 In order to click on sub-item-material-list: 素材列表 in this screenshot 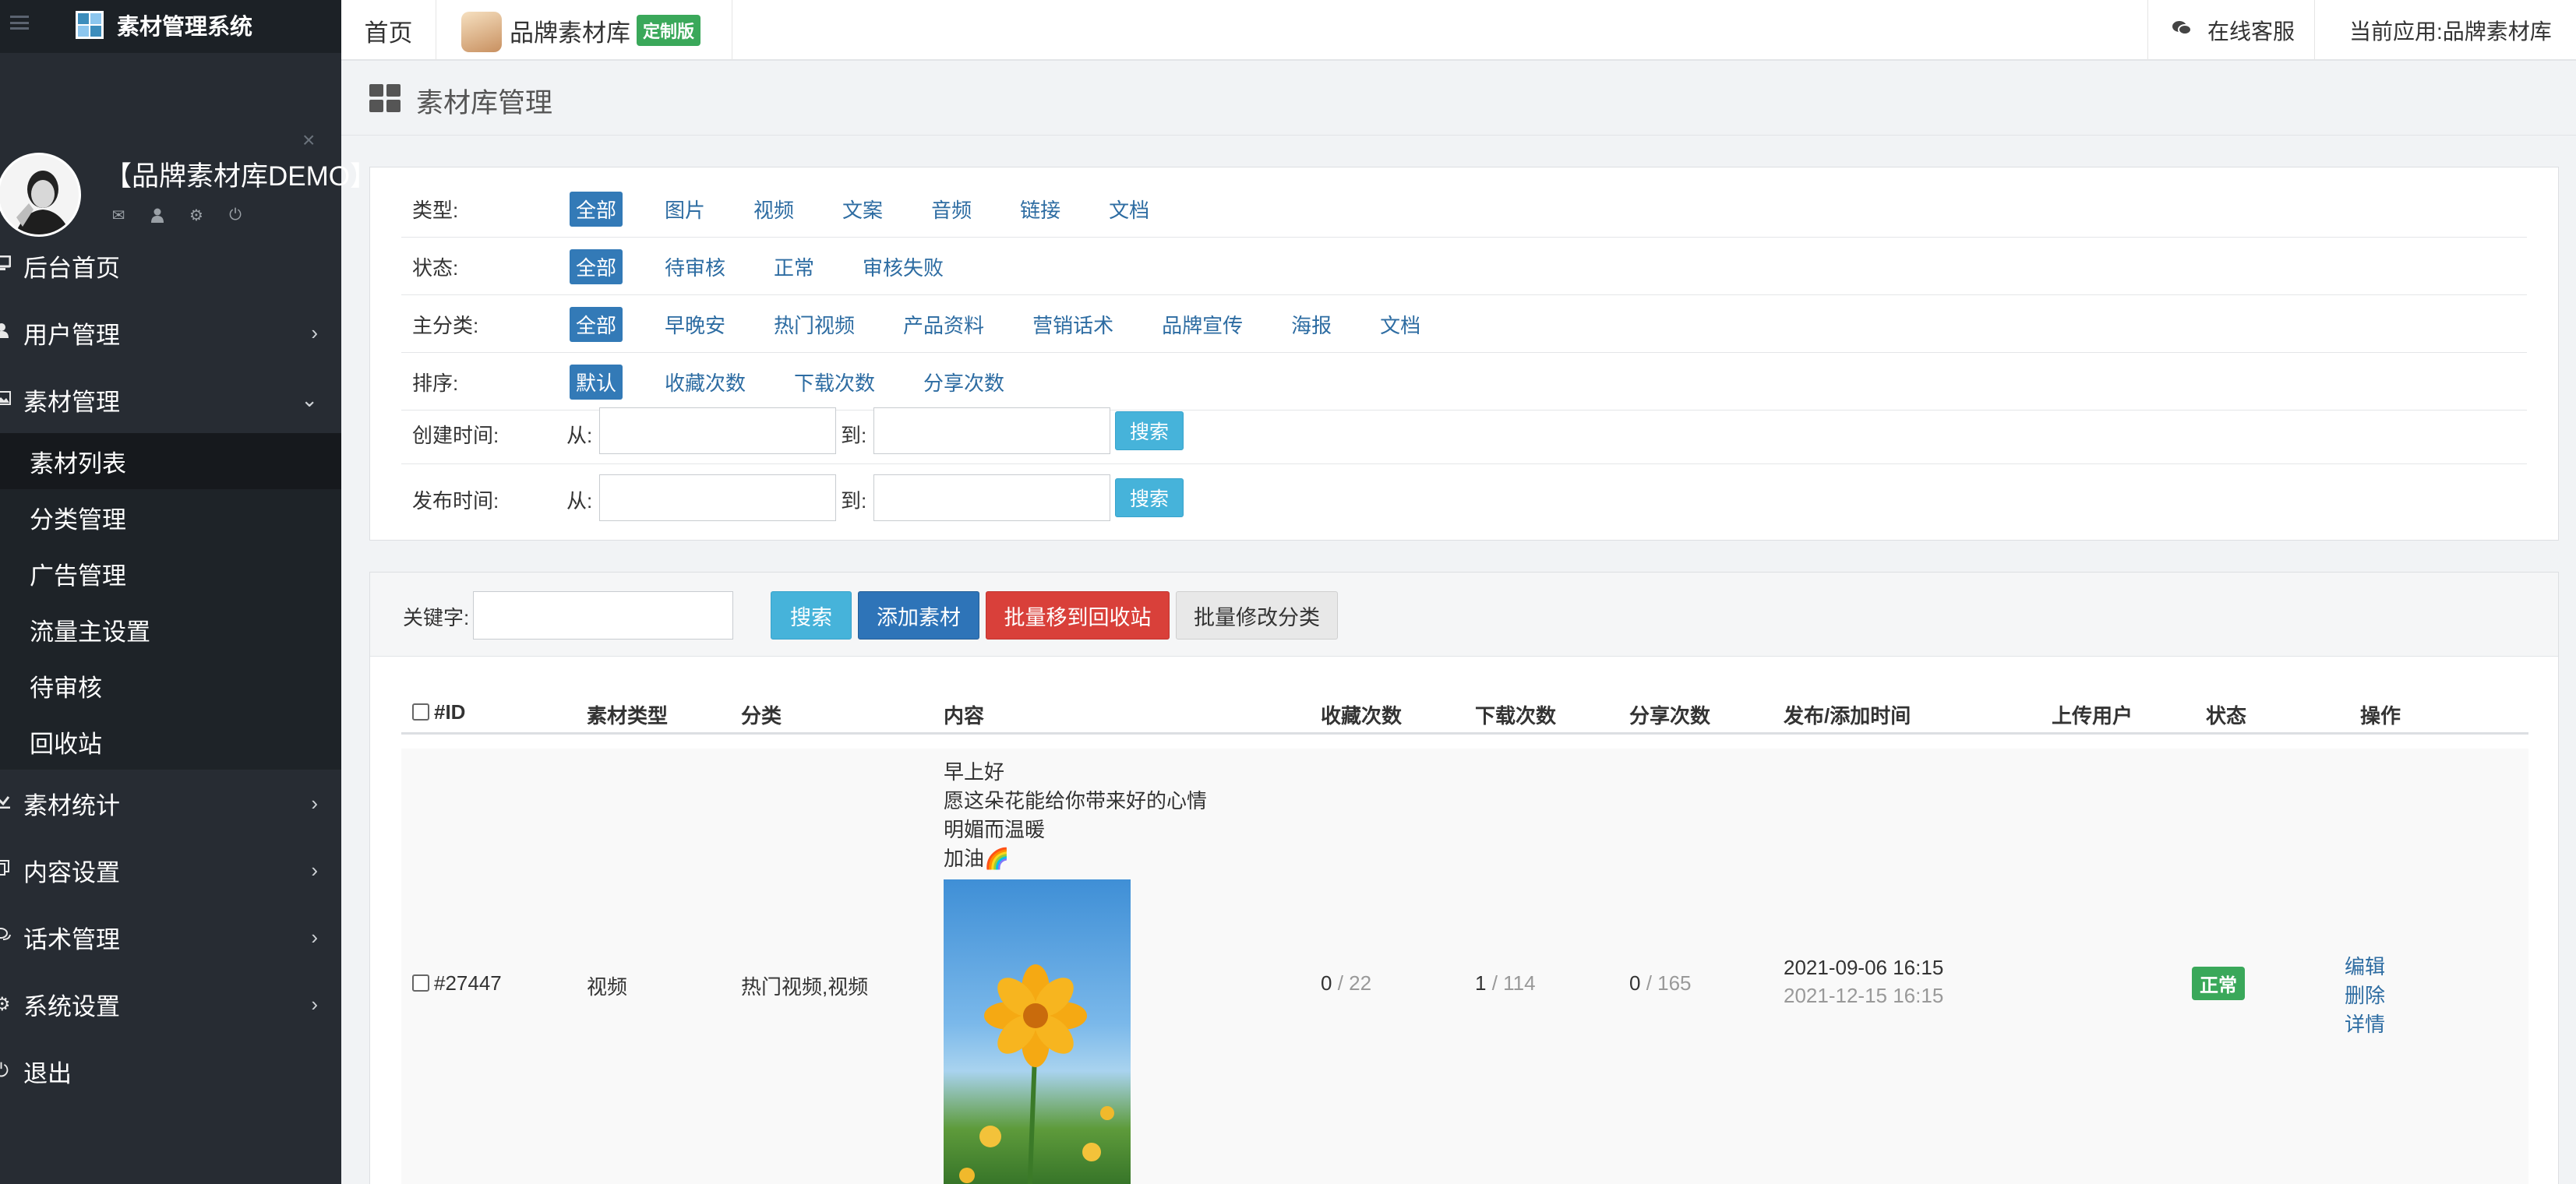, I will do `click(170, 461)`.